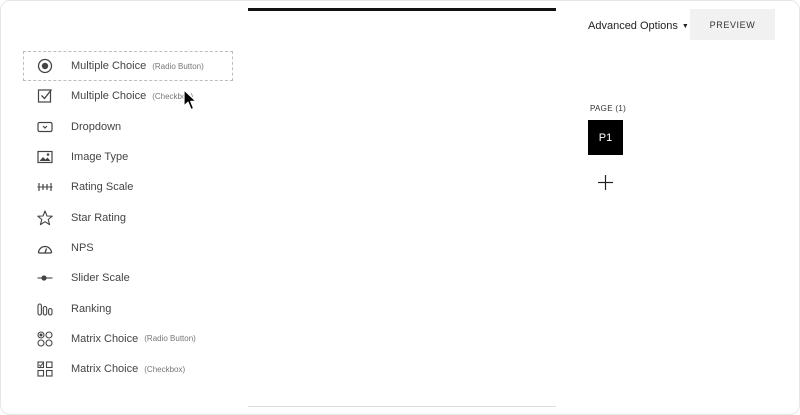  Describe the element at coordinates (96, 126) in the screenshot. I see `question-type-label: Dropdown` at that location.